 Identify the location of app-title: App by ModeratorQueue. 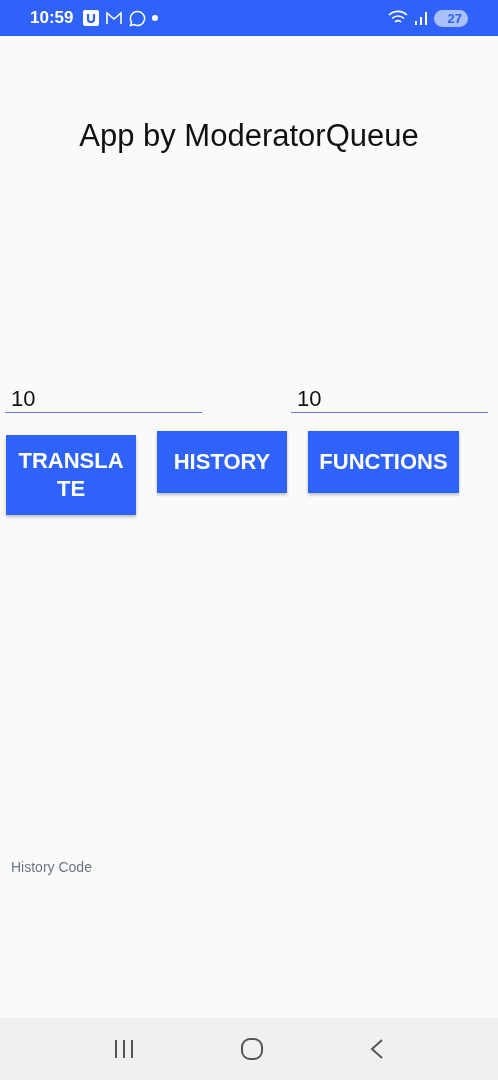
(249, 136).